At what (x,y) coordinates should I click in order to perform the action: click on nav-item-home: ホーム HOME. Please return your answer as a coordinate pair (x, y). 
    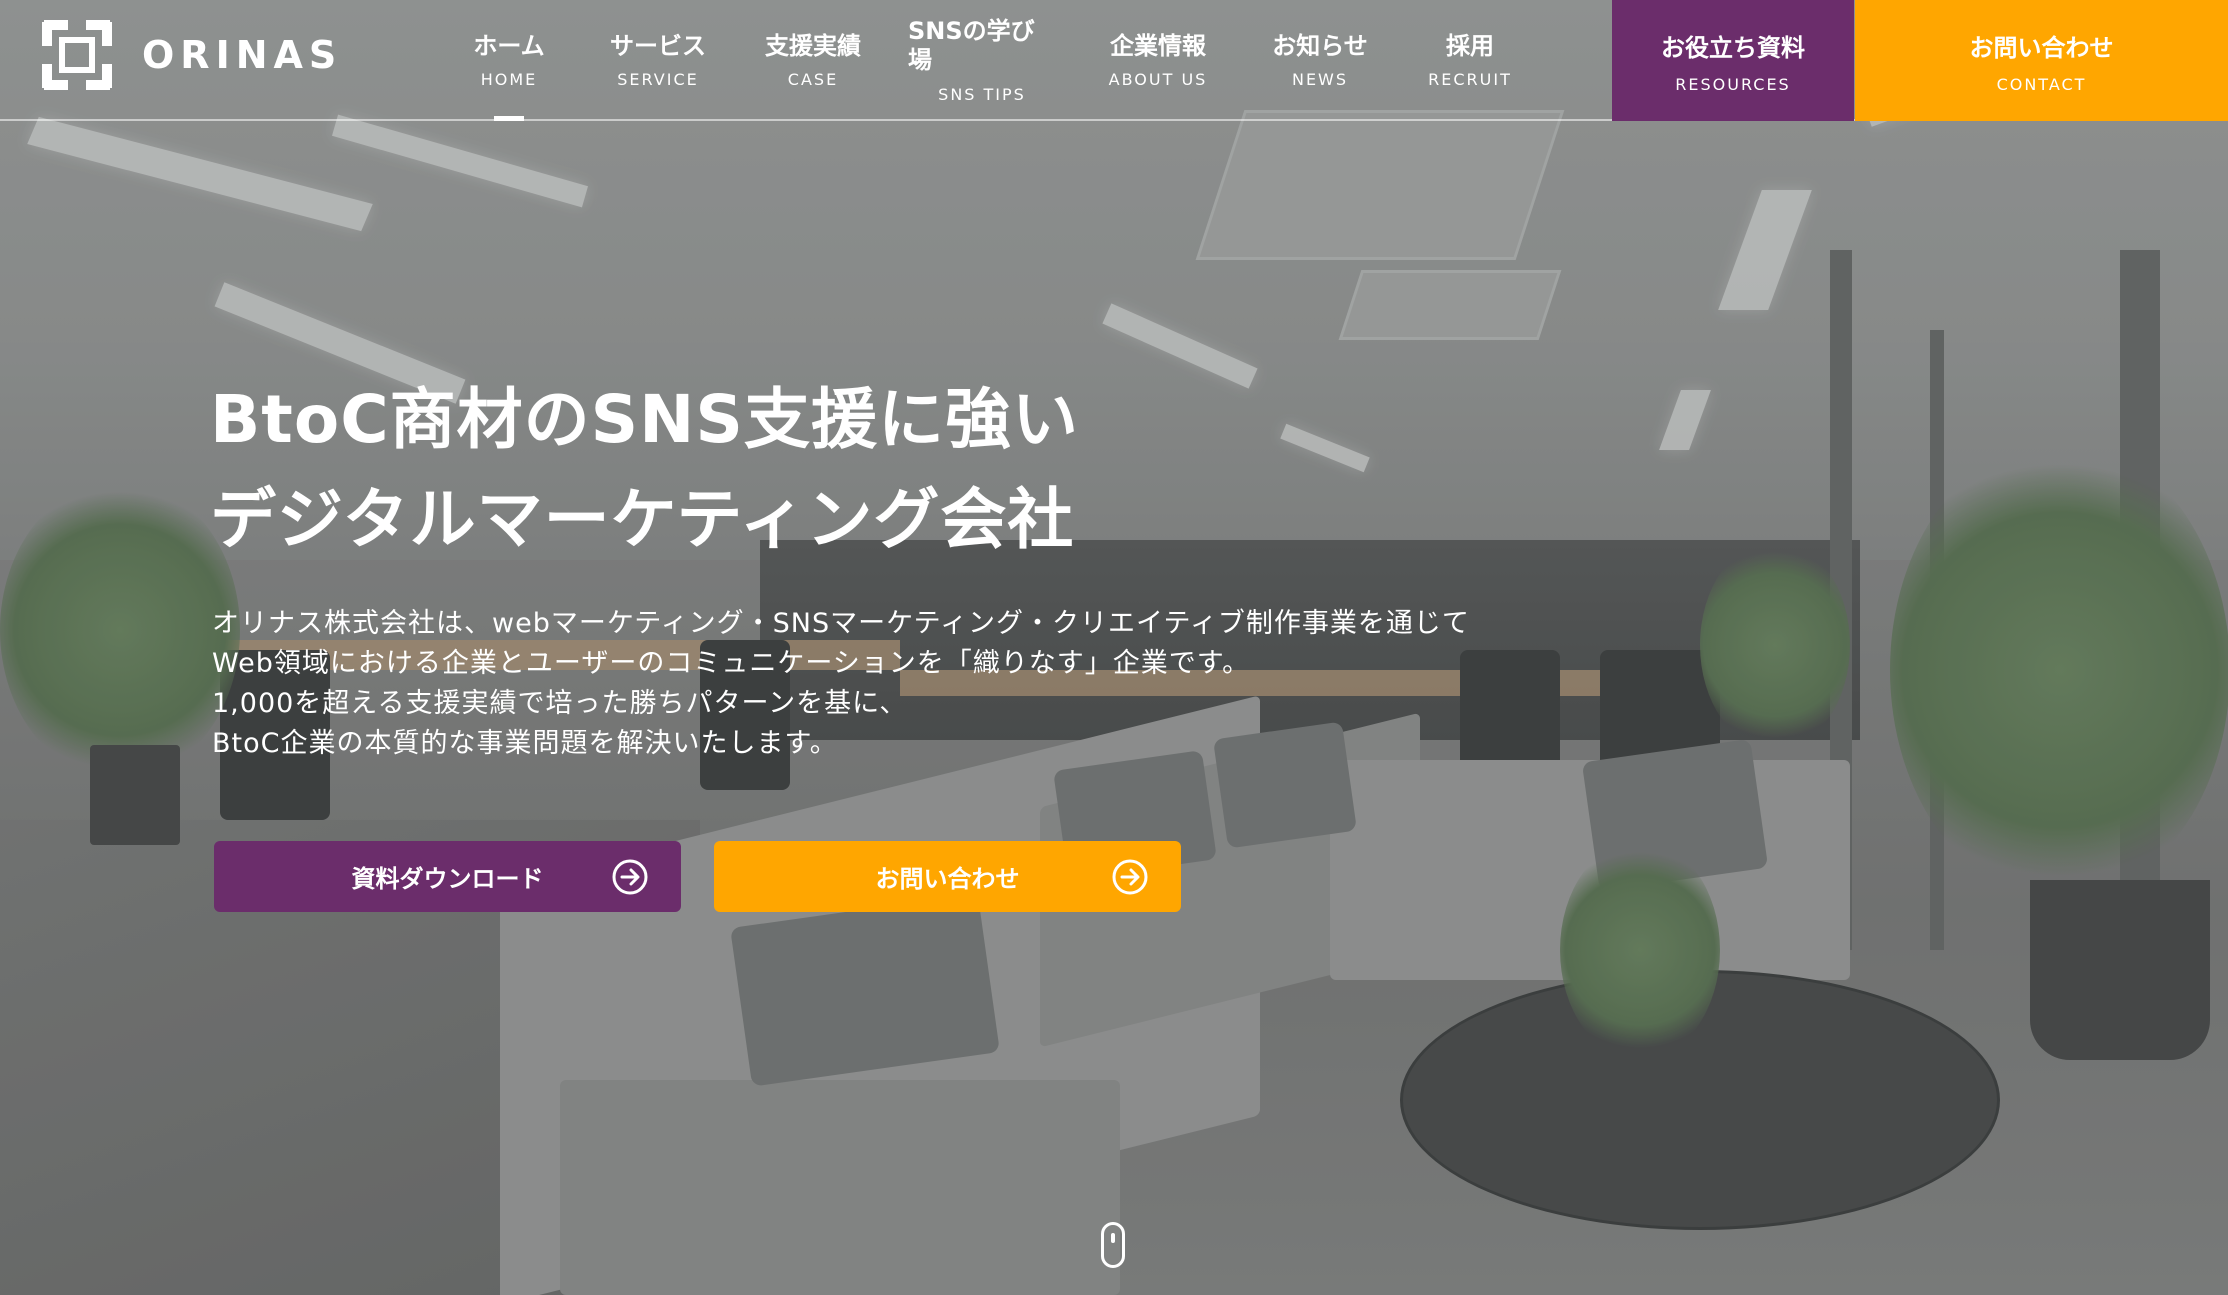
    Looking at the image, I should click on (509, 60).